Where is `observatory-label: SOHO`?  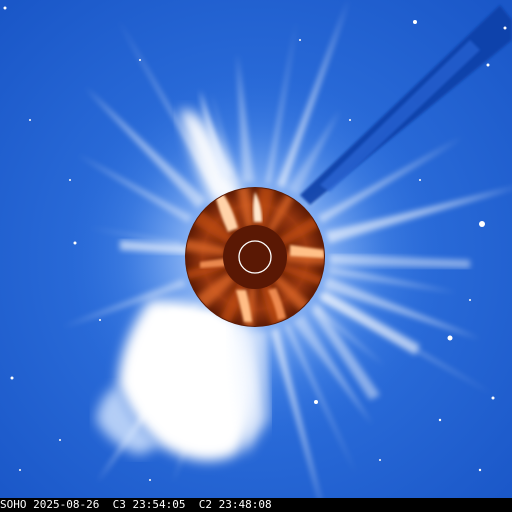
observatory-label: SOHO is located at coordinates (13, 504).